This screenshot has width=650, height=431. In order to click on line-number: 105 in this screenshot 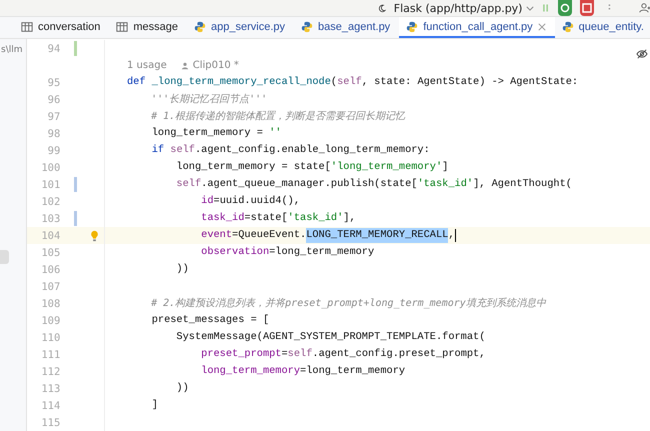, I will do `click(50, 252)`.